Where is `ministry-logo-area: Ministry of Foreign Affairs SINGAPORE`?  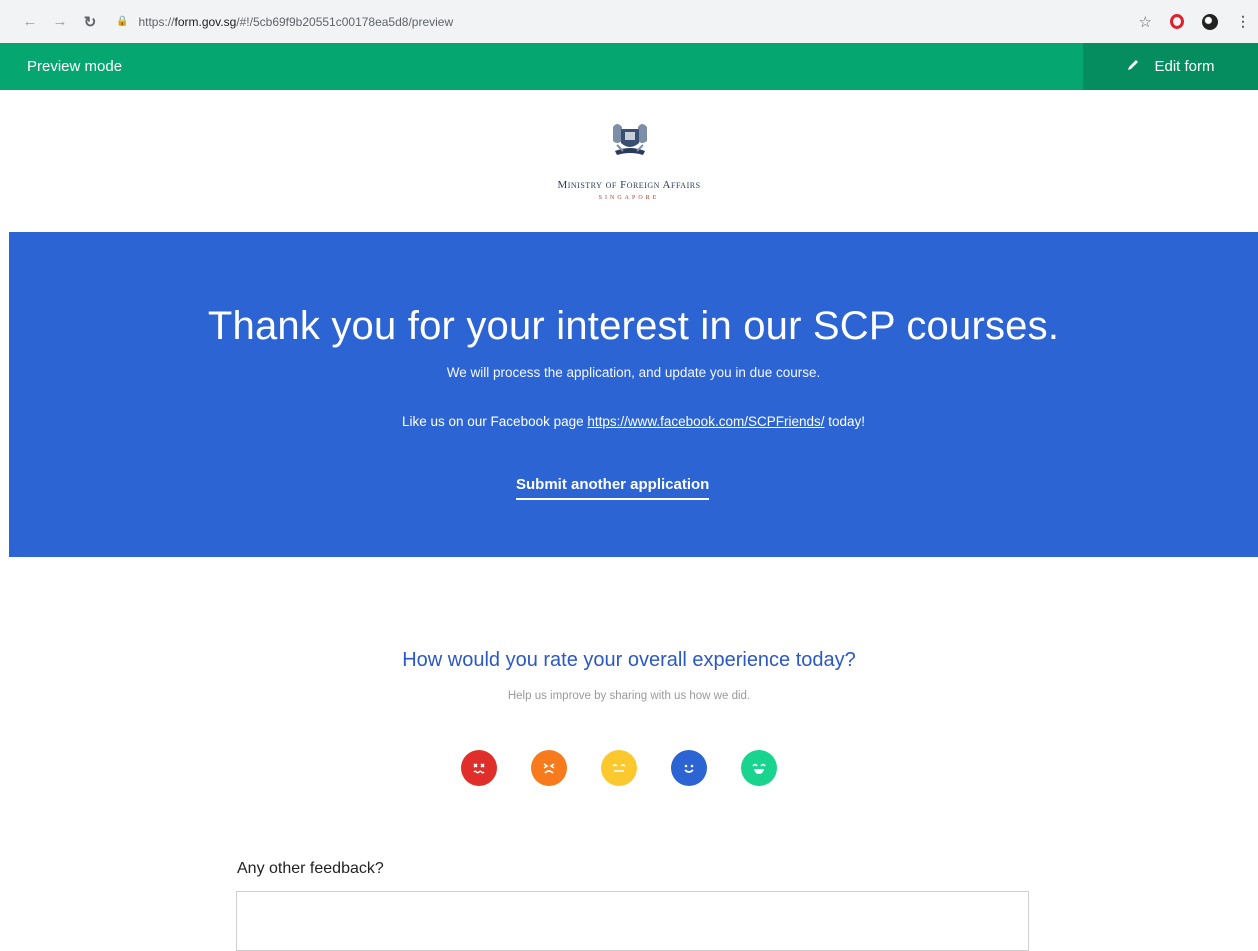 ministry-logo-area: Ministry of Foreign Affairs SINGAPORE is located at coordinates (629, 161).